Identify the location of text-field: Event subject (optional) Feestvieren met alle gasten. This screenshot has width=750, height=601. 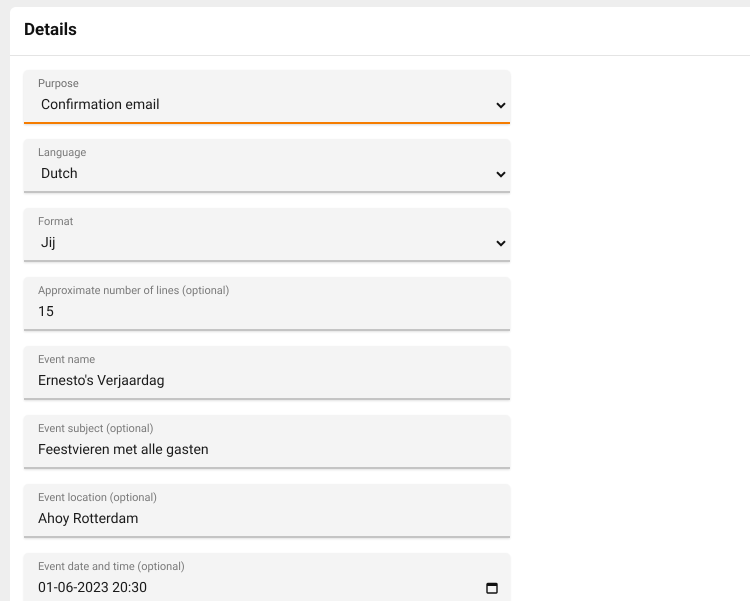
(267, 442).